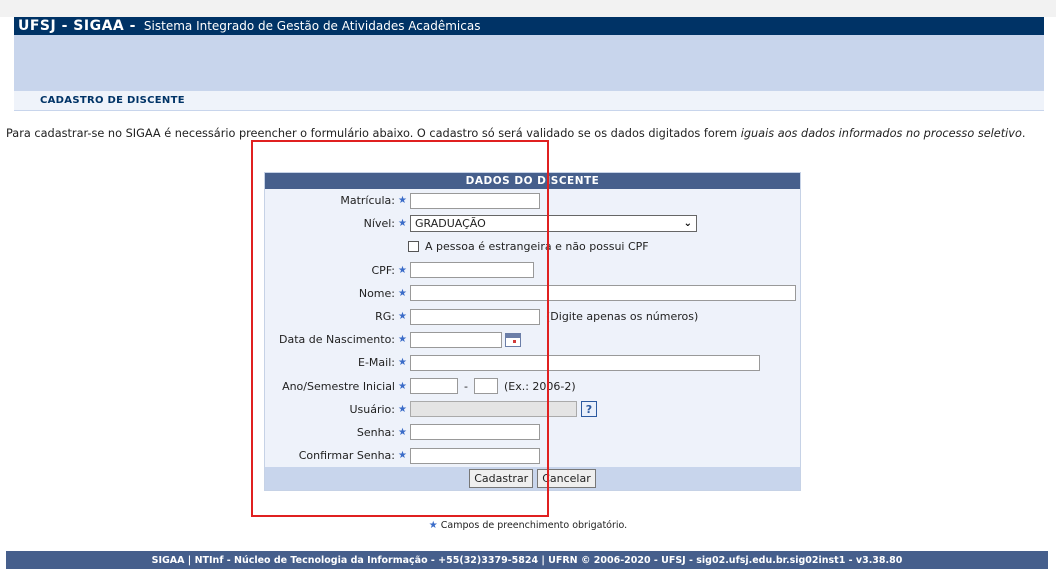 This screenshot has height=583, width=1056. I want to click on ano-semestre-hint: (Ex.: 2006-2), so click(539, 386).